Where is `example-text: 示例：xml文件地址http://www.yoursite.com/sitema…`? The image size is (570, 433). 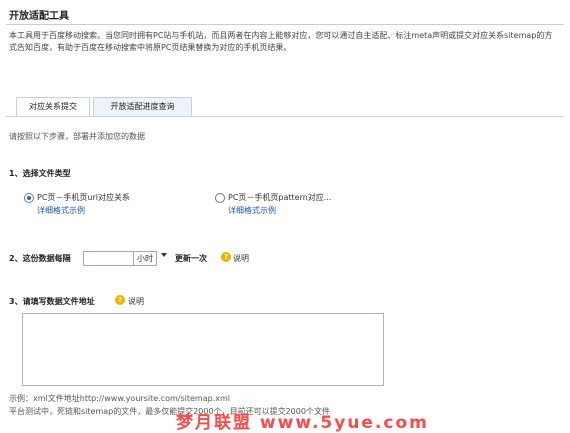 example-text: 示例：xml文件地址http://www.yoursite.com/sitema… is located at coordinates (119, 398).